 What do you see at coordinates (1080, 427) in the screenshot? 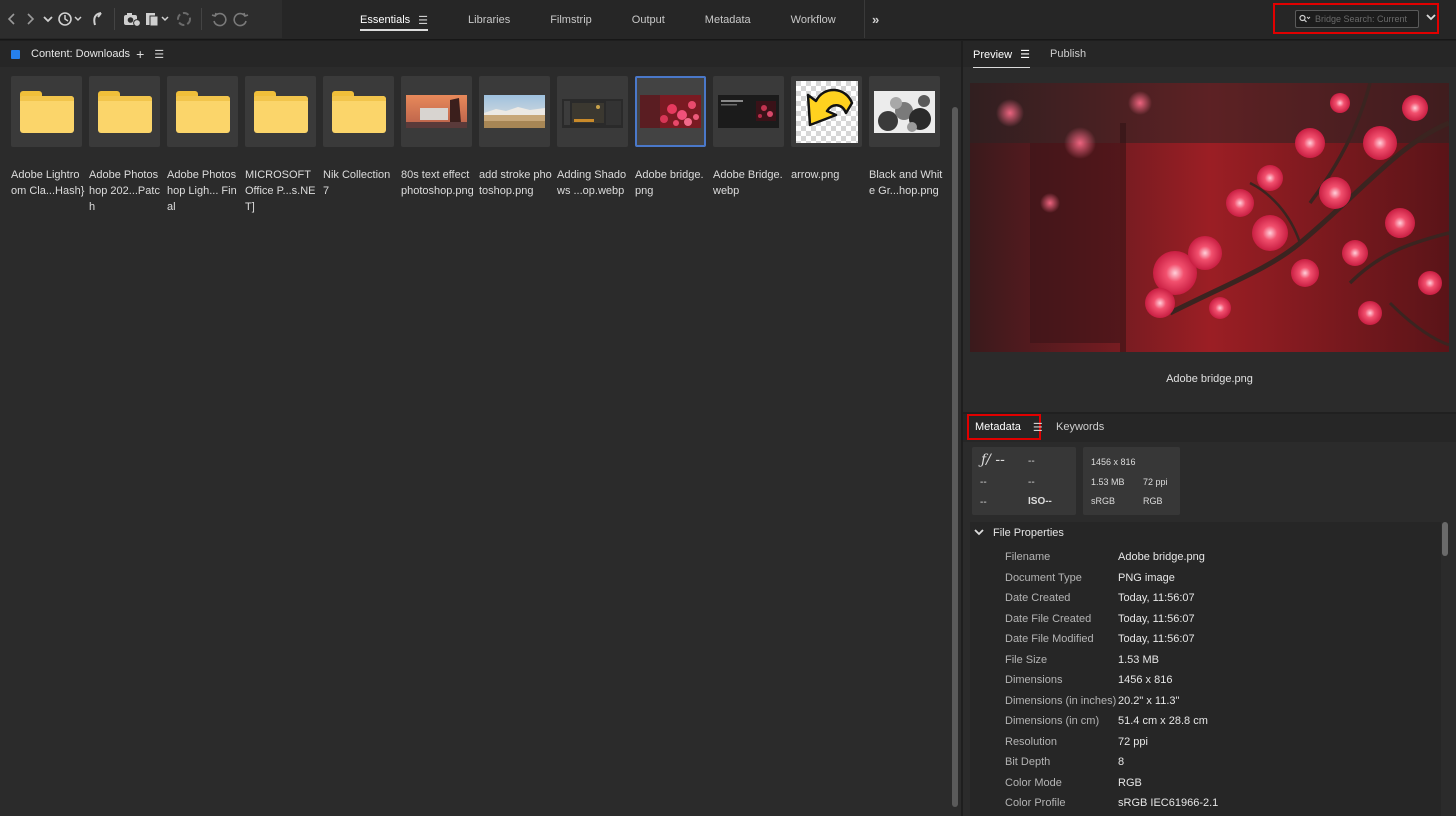
I see `tab-keywords: Keywords` at bounding box center [1080, 427].